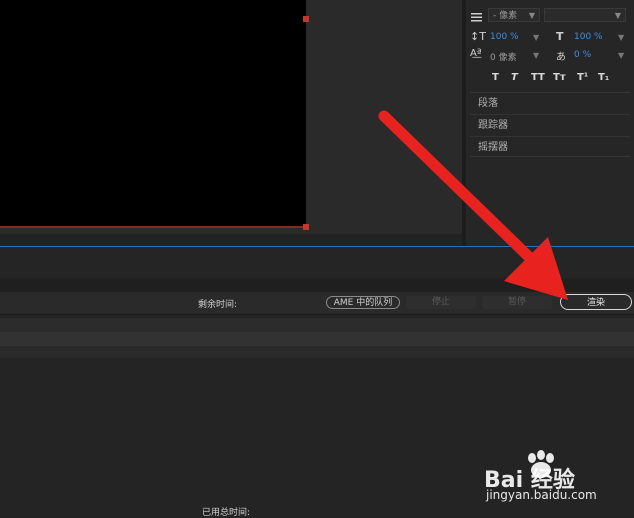 The image size is (634, 518). Describe the element at coordinates (514, 77) in the screenshot. I see `faux-italic-button: T` at that location.